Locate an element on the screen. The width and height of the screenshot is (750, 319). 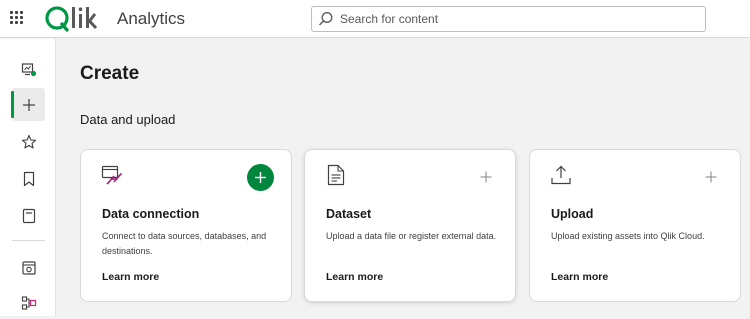
nav-item-home is located at coordinates (28, 69).